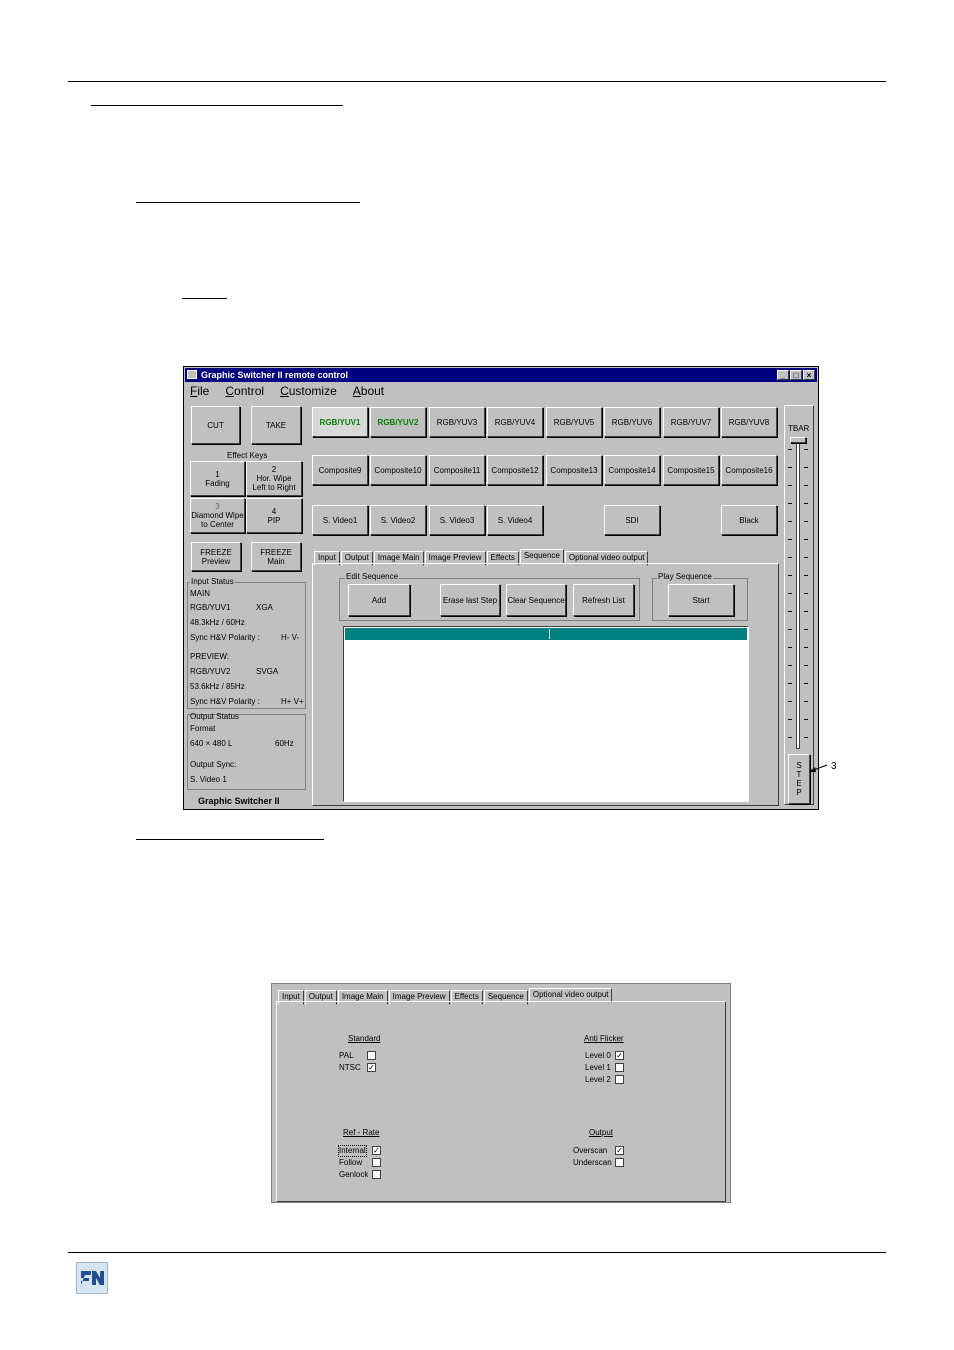  I want to click on anti-flicker-header: Anti Flicker, so click(604, 1038).